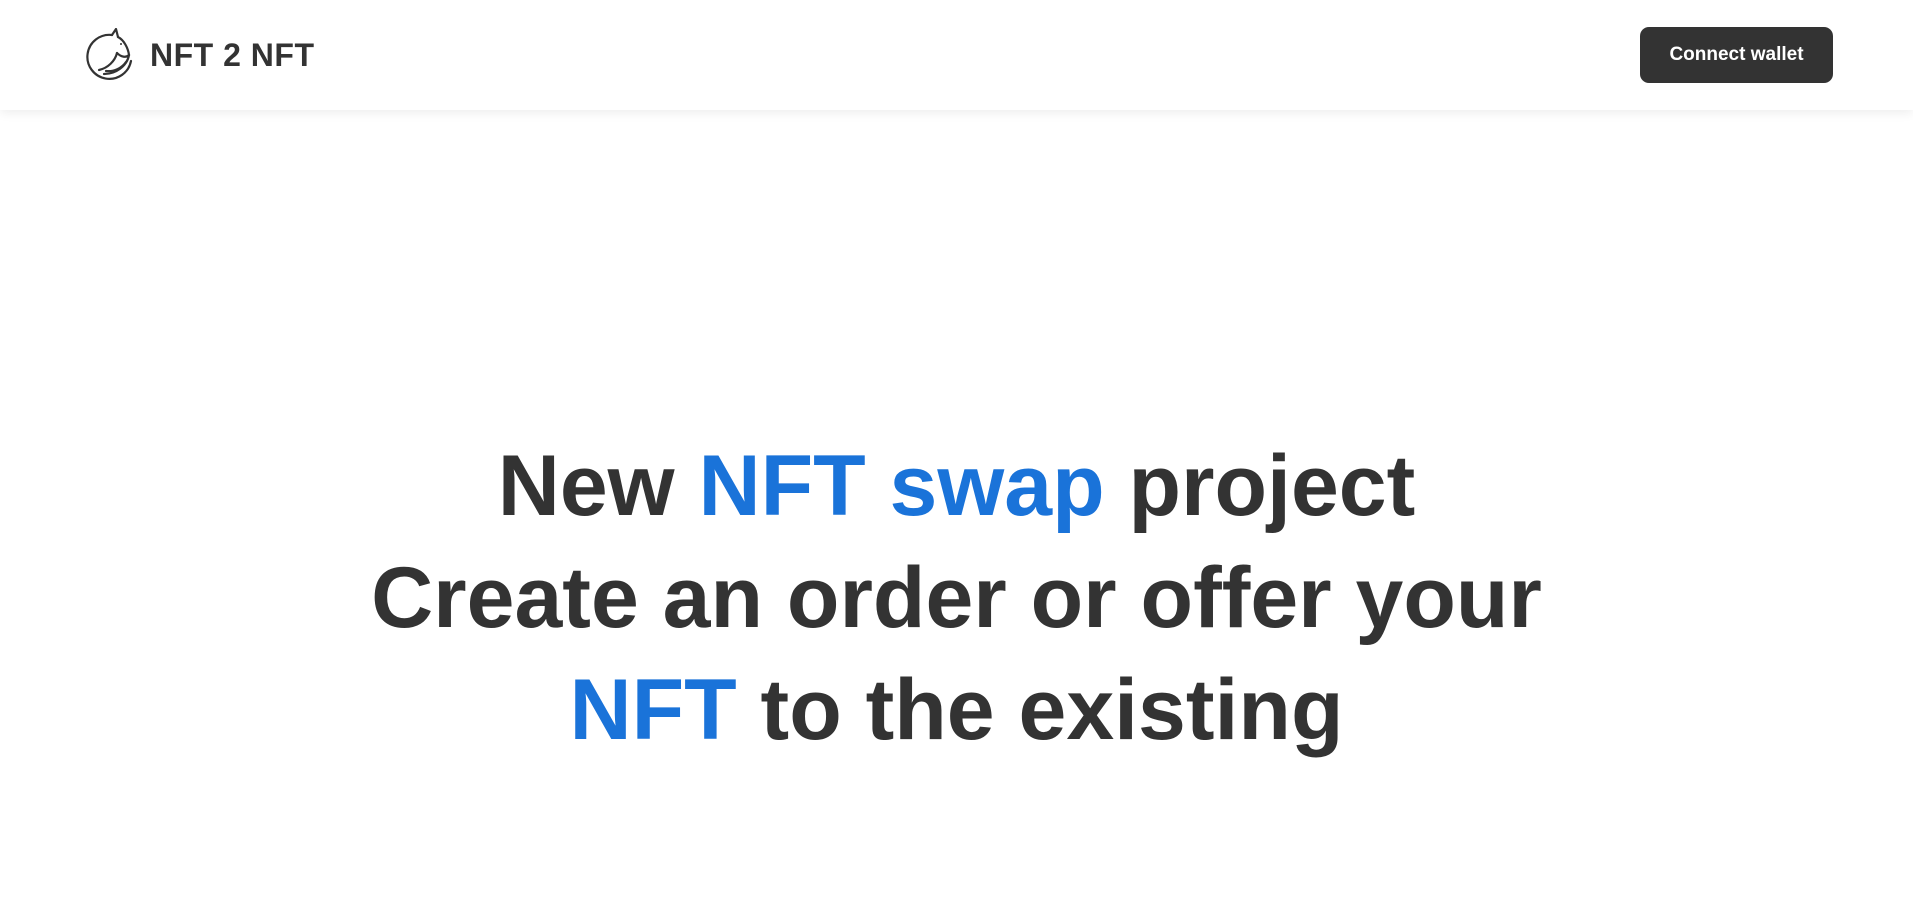  What do you see at coordinates (1736, 55) in the screenshot?
I see `connect-wallet-button: Connect wallet` at bounding box center [1736, 55].